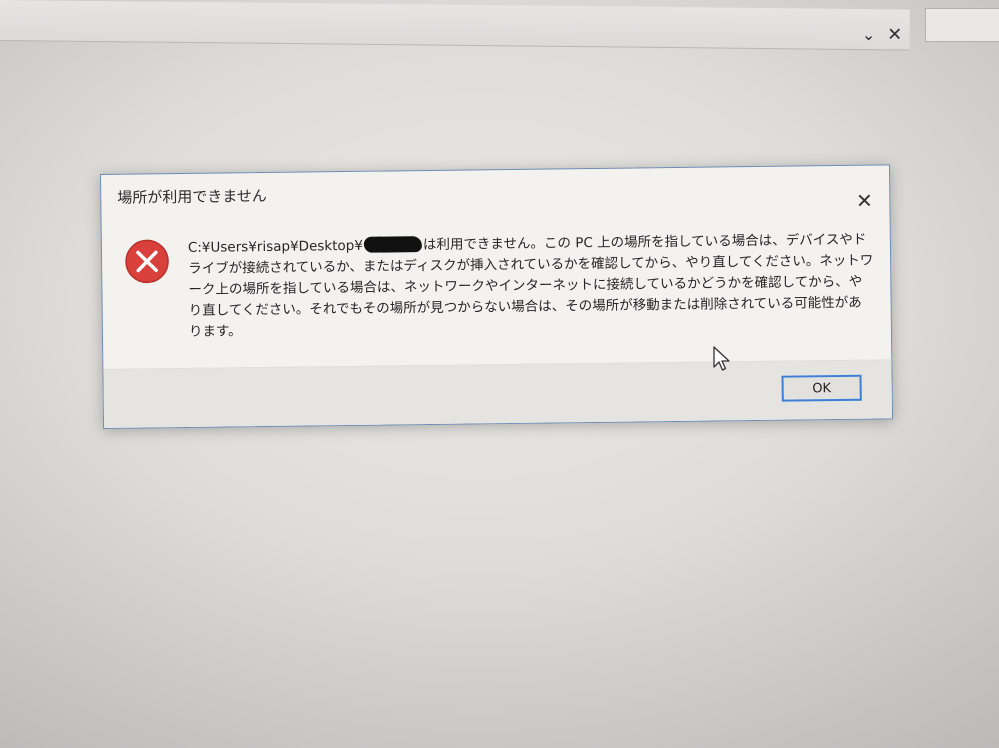 The width and height of the screenshot is (999, 748). I want to click on message-path: C:¥Users¥risap¥Desktop¥, so click(275, 246).